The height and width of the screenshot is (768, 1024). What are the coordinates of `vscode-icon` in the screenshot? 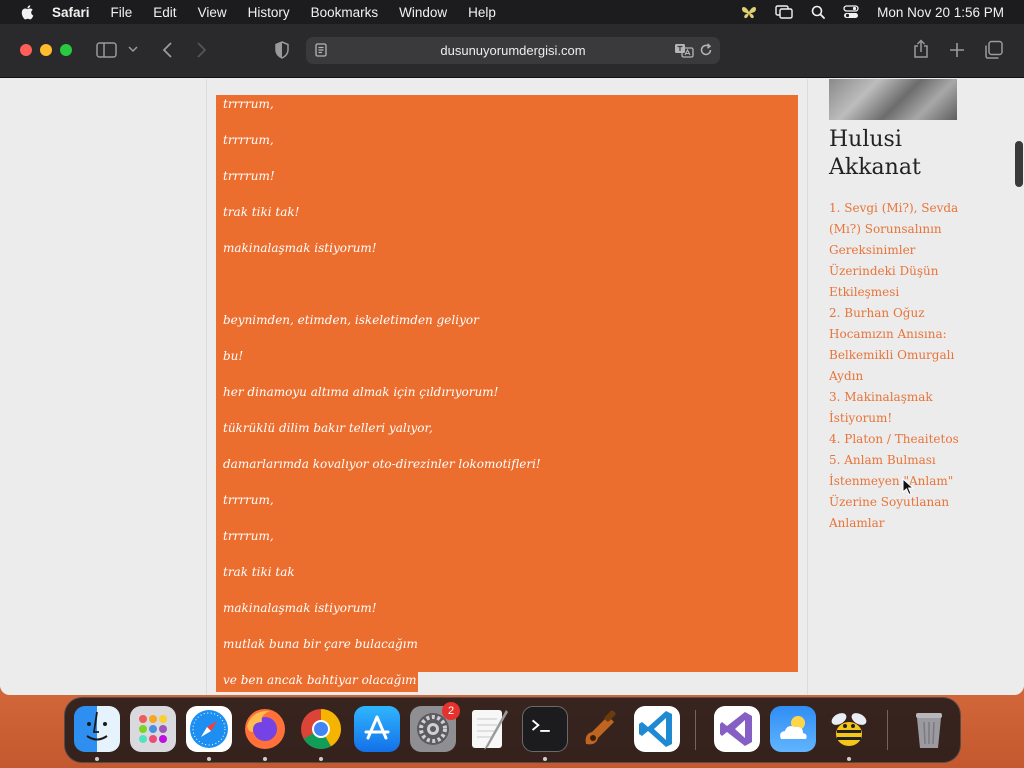 It's located at (657, 729).